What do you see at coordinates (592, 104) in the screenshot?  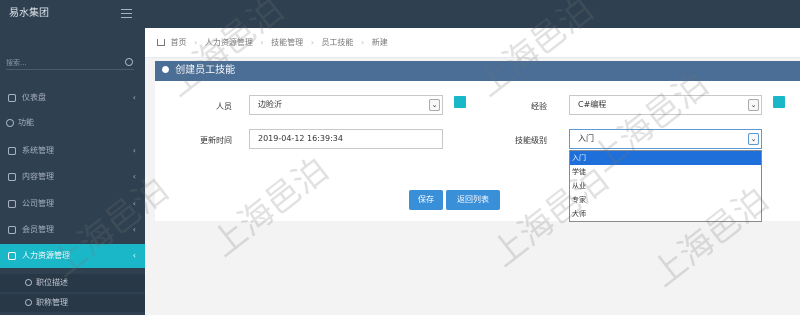 I see `experience-value: C#编程` at bounding box center [592, 104].